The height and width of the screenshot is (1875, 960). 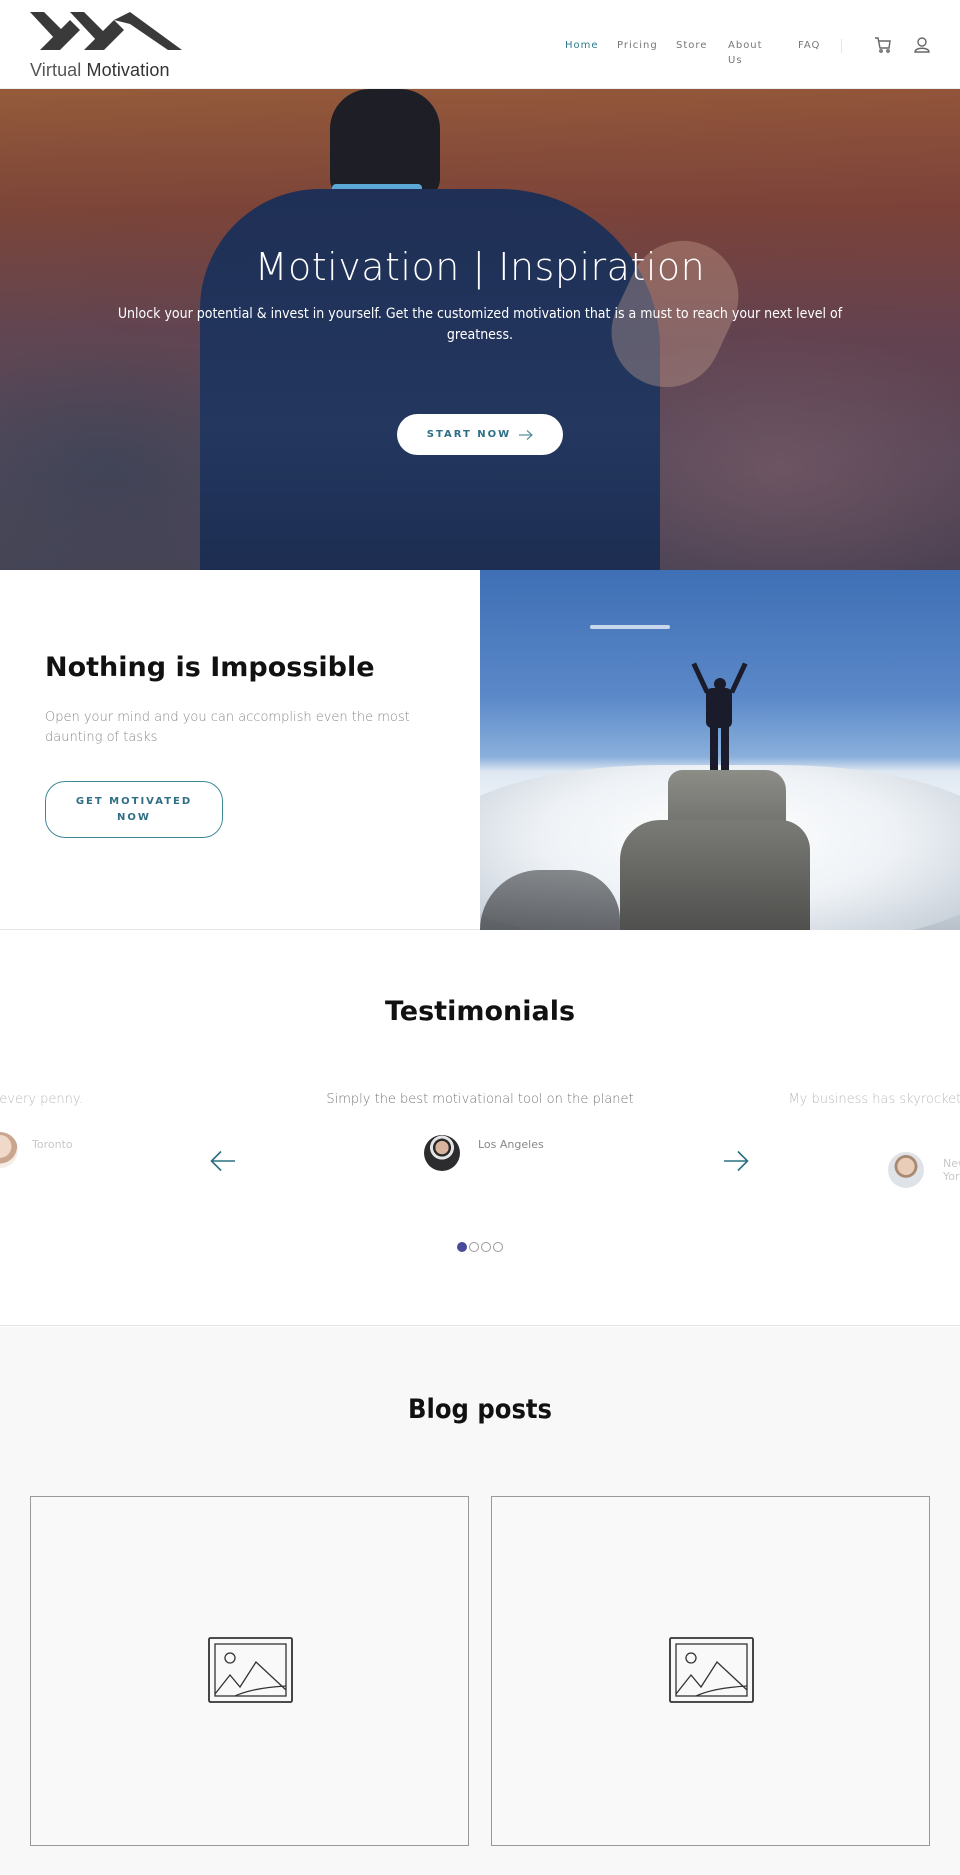 I want to click on nav-about-us: About Us, so click(x=750, y=53).